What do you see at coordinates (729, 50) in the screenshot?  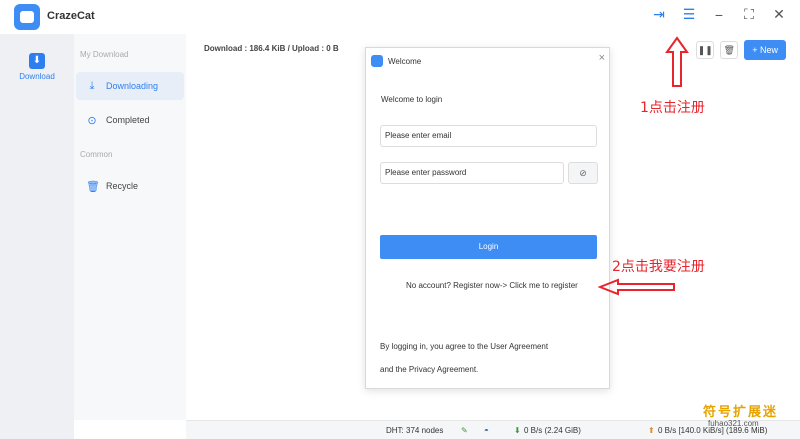 I see `delete-button: 🗑` at bounding box center [729, 50].